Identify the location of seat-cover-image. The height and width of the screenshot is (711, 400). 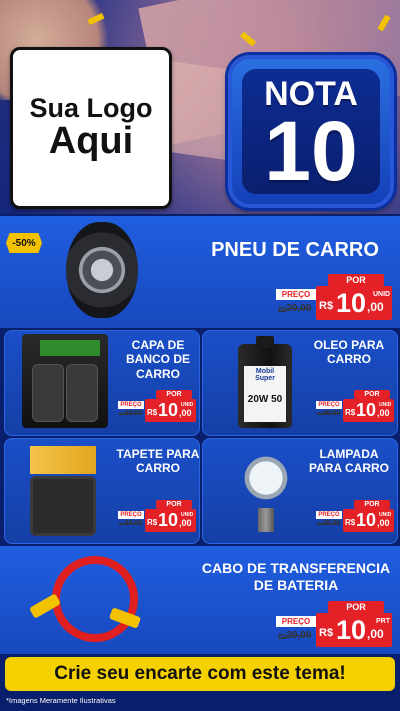
(65, 381).